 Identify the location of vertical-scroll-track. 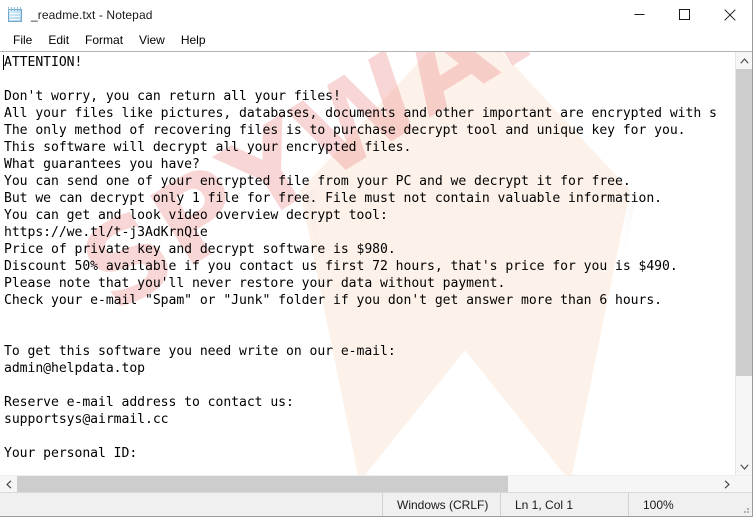
(744, 263).